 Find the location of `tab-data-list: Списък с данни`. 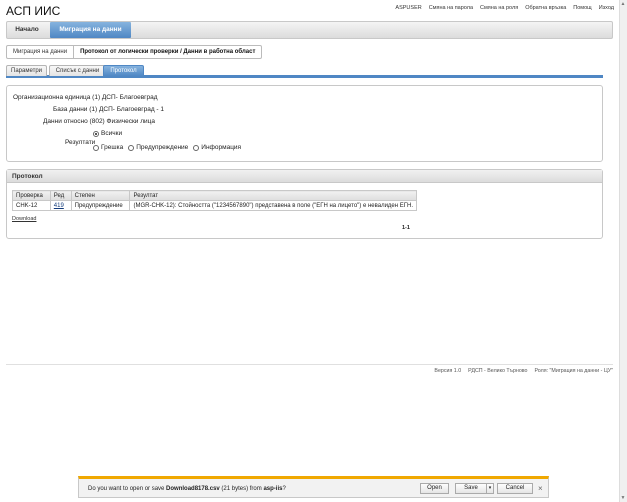

tab-data-list: Списък с данни is located at coordinates (77, 70).